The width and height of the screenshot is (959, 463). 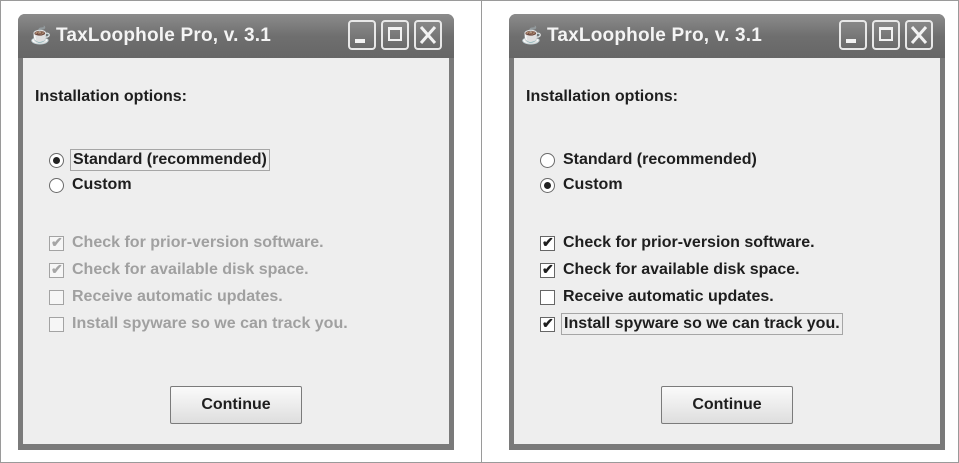 What do you see at coordinates (481, 231) in the screenshot?
I see `panel-divider` at bounding box center [481, 231].